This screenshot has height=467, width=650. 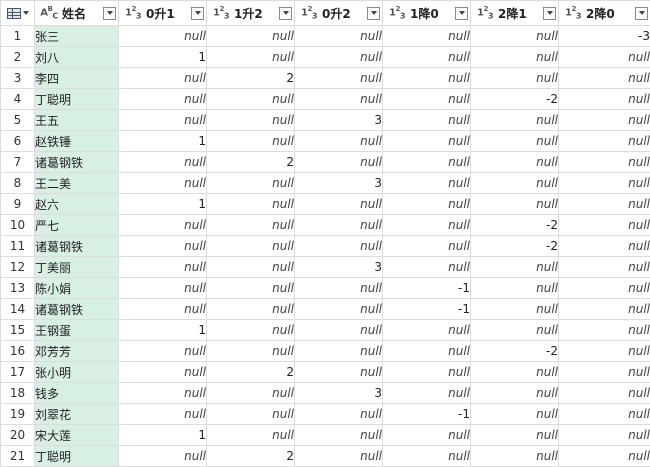 I want to click on row-number: 18, so click(x=18, y=393).